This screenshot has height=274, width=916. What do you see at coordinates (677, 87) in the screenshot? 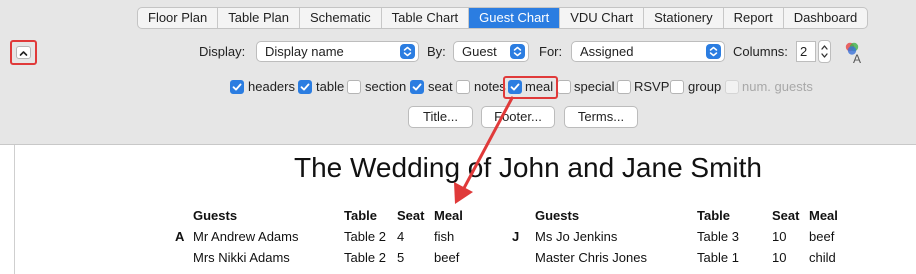
I see `checkbox-group` at bounding box center [677, 87].